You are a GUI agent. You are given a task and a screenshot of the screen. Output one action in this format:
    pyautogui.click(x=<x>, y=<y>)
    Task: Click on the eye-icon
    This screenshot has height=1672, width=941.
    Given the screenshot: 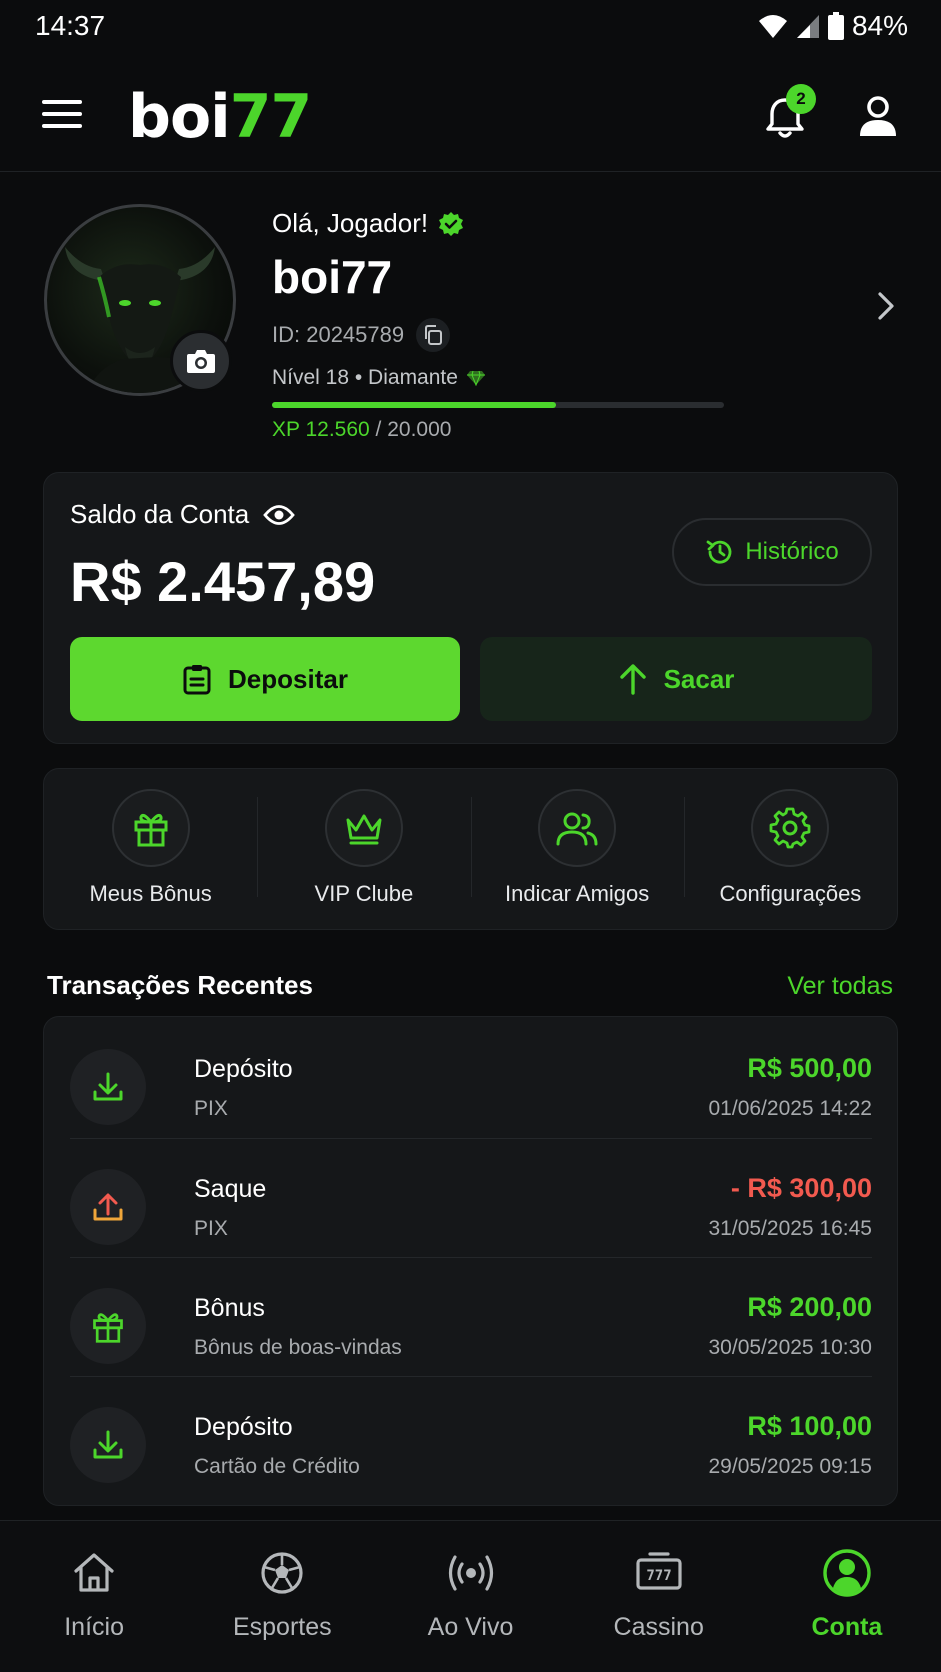 What is the action you would take?
    pyautogui.click(x=279, y=515)
    